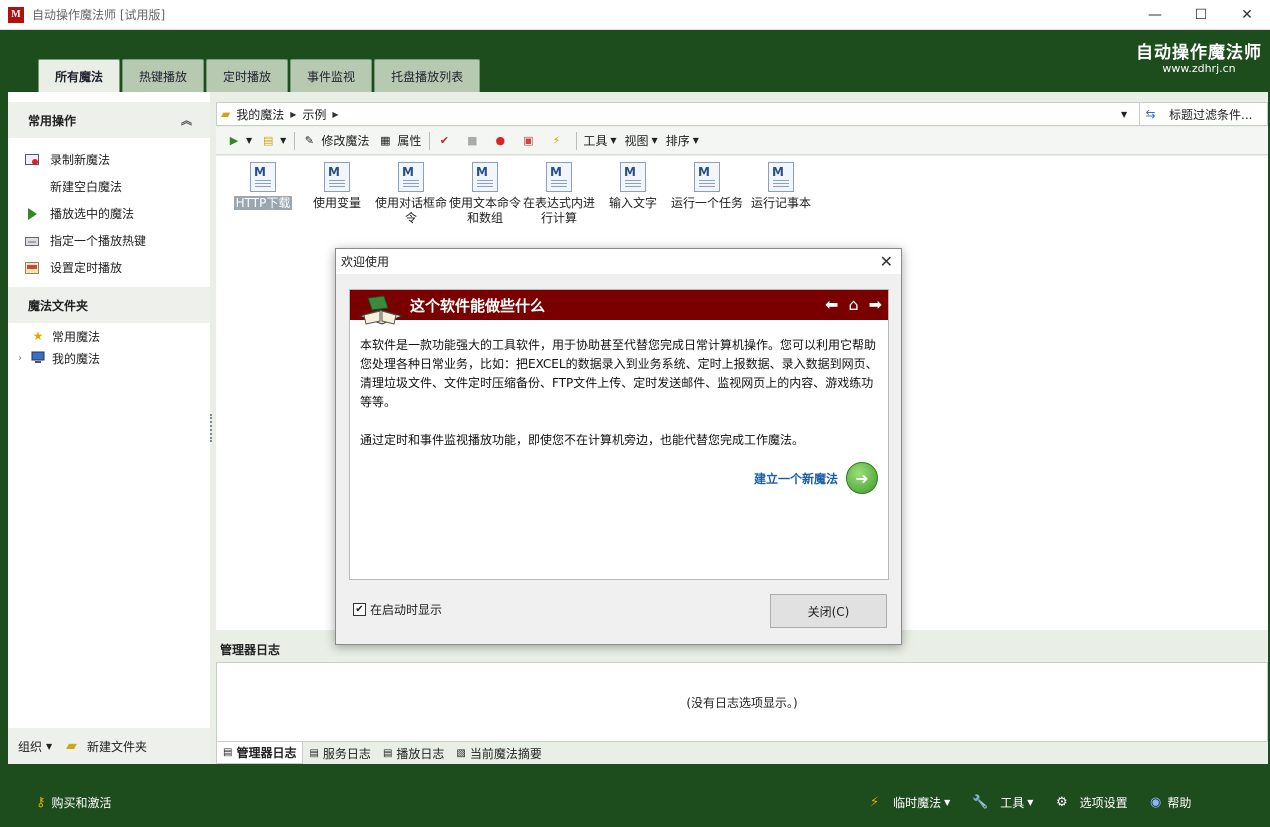 The width and height of the screenshot is (1270, 827). I want to click on op-set-schedule: 设置定时播放, so click(109, 267).